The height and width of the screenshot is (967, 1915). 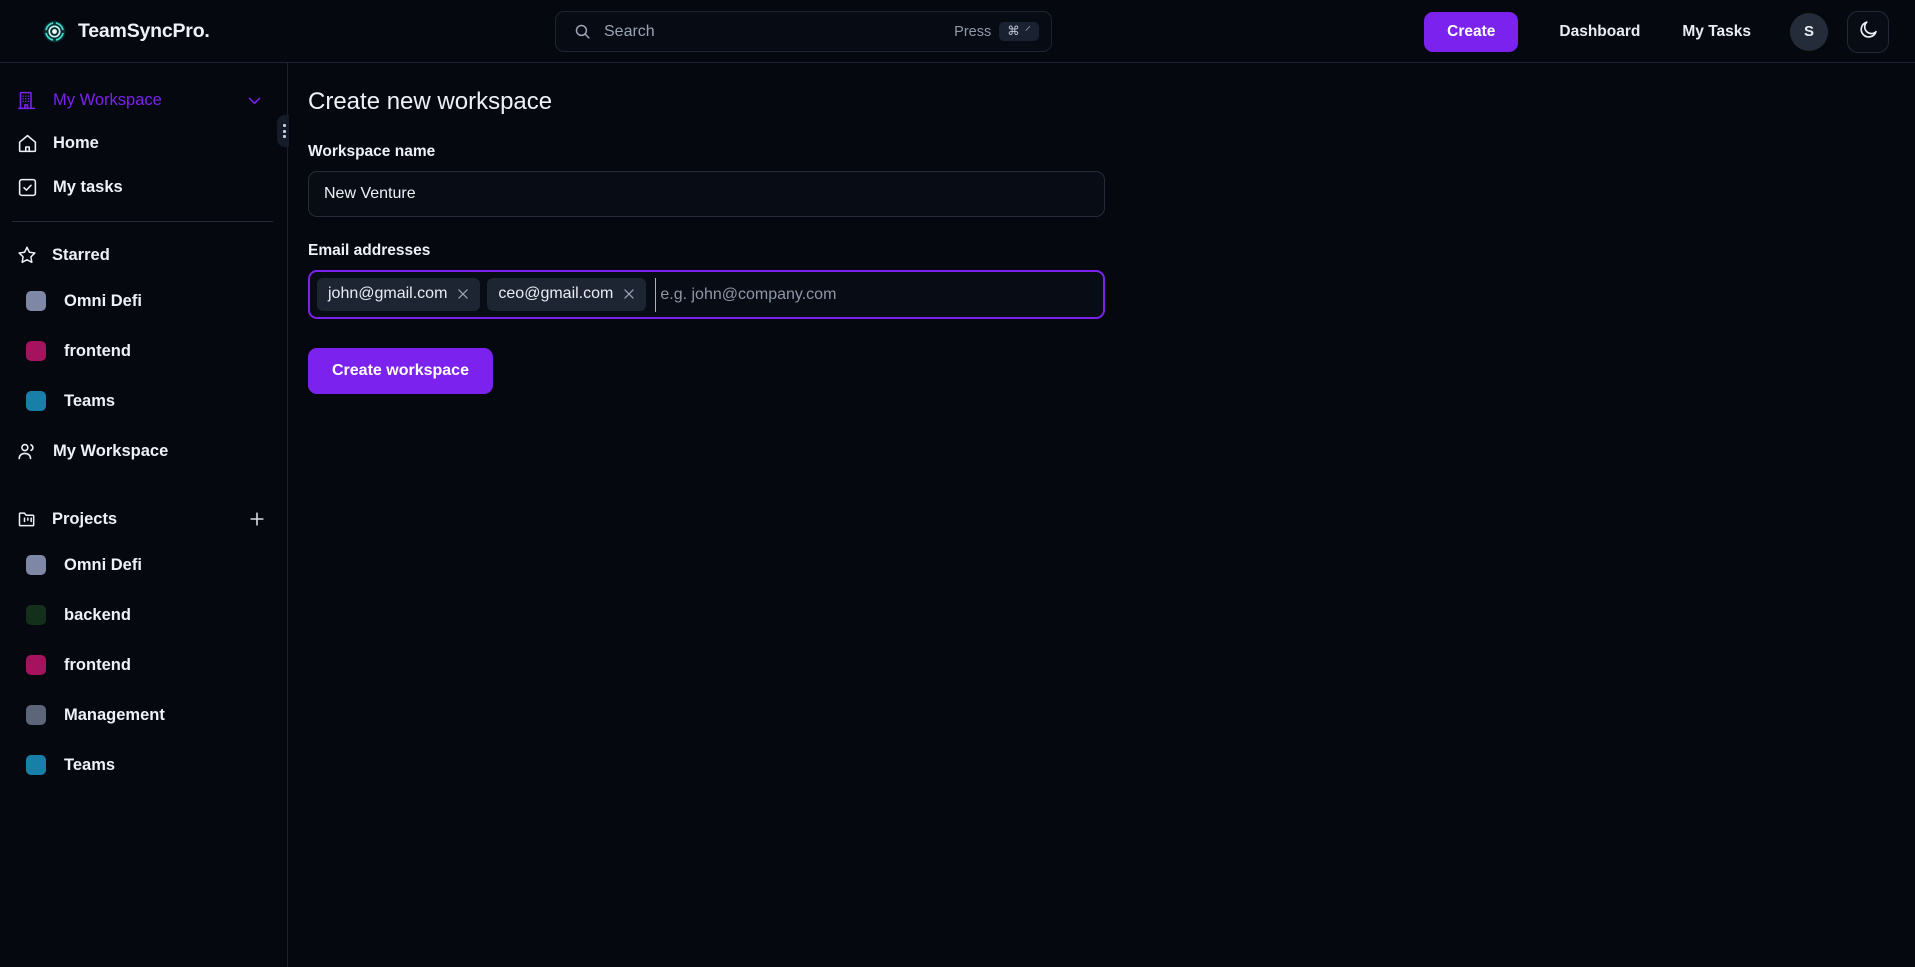 What do you see at coordinates (143, 565) in the screenshot?
I see `project-item-omni-defi: Omni Defi` at bounding box center [143, 565].